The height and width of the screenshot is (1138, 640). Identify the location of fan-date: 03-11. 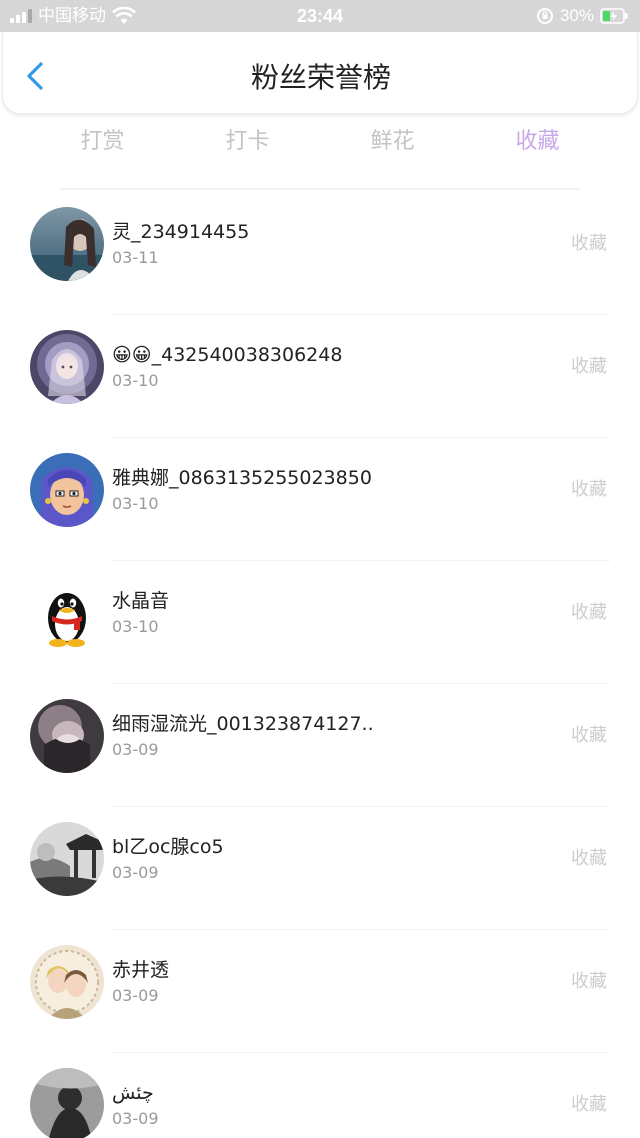
(135, 257).